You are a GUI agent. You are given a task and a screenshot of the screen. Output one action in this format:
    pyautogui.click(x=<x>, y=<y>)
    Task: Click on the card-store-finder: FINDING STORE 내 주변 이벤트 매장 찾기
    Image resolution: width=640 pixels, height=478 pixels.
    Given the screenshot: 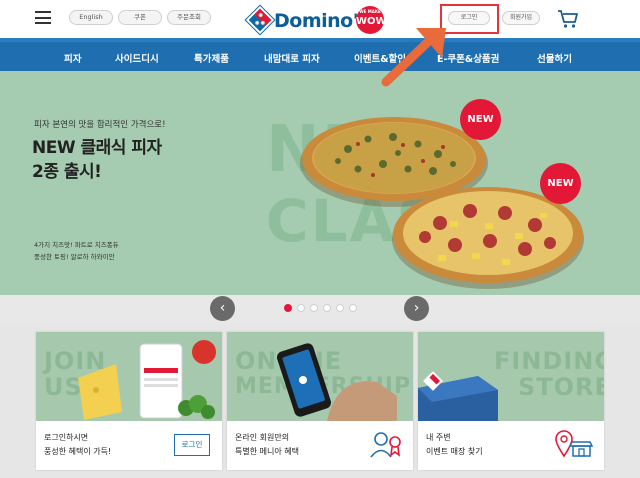 What is the action you would take?
    pyautogui.click(x=511, y=401)
    